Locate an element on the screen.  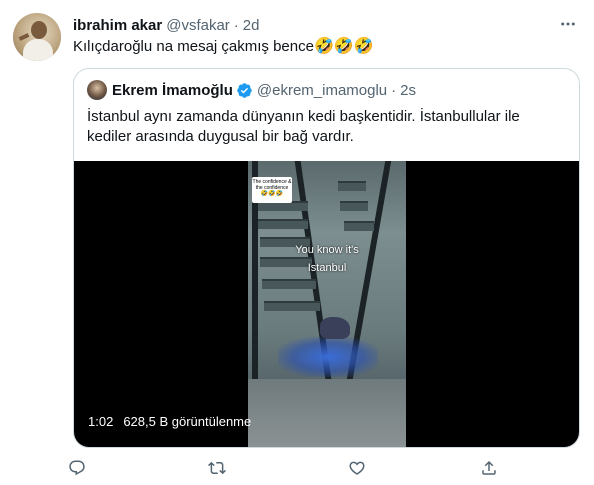
video-view-count: 628,5 B görüntülenme is located at coordinates (187, 421).